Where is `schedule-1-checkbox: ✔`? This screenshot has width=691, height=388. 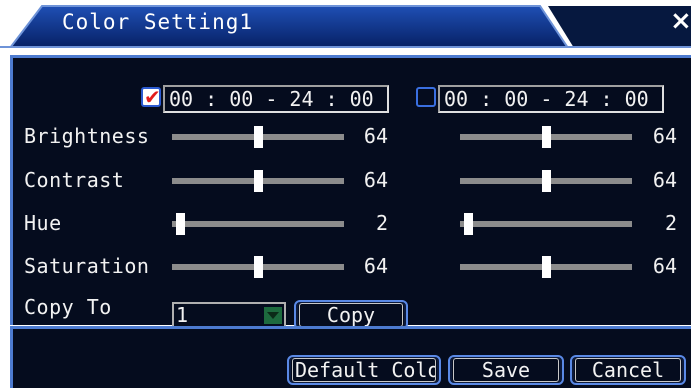
schedule-1-checkbox: ✔ is located at coordinates (151, 97).